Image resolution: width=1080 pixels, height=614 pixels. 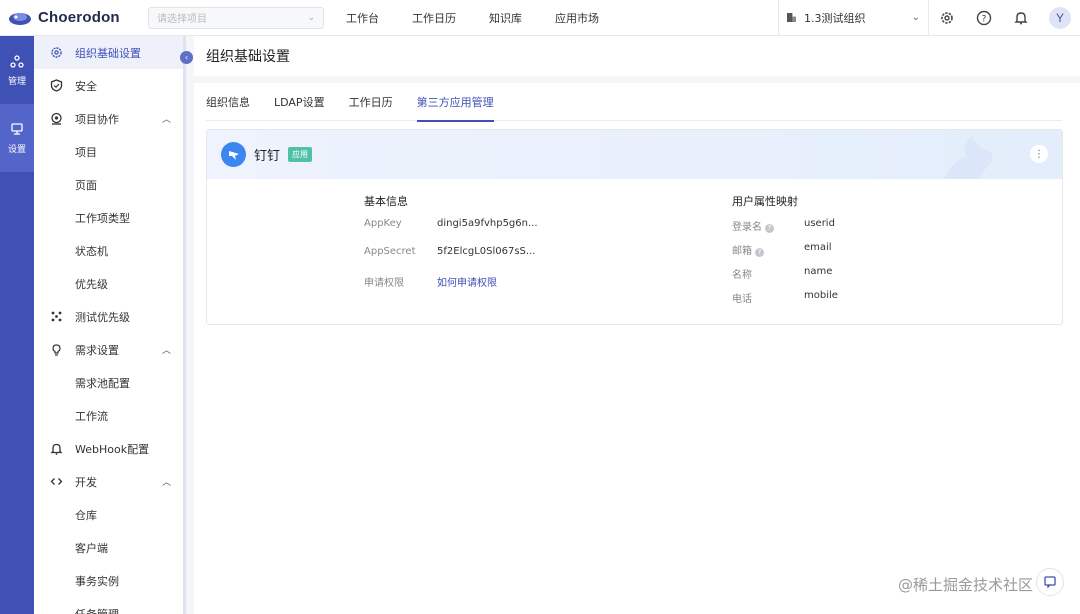 What do you see at coordinates (818, 271) in the screenshot?
I see `name-value: name` at bounding box center [818, 271].